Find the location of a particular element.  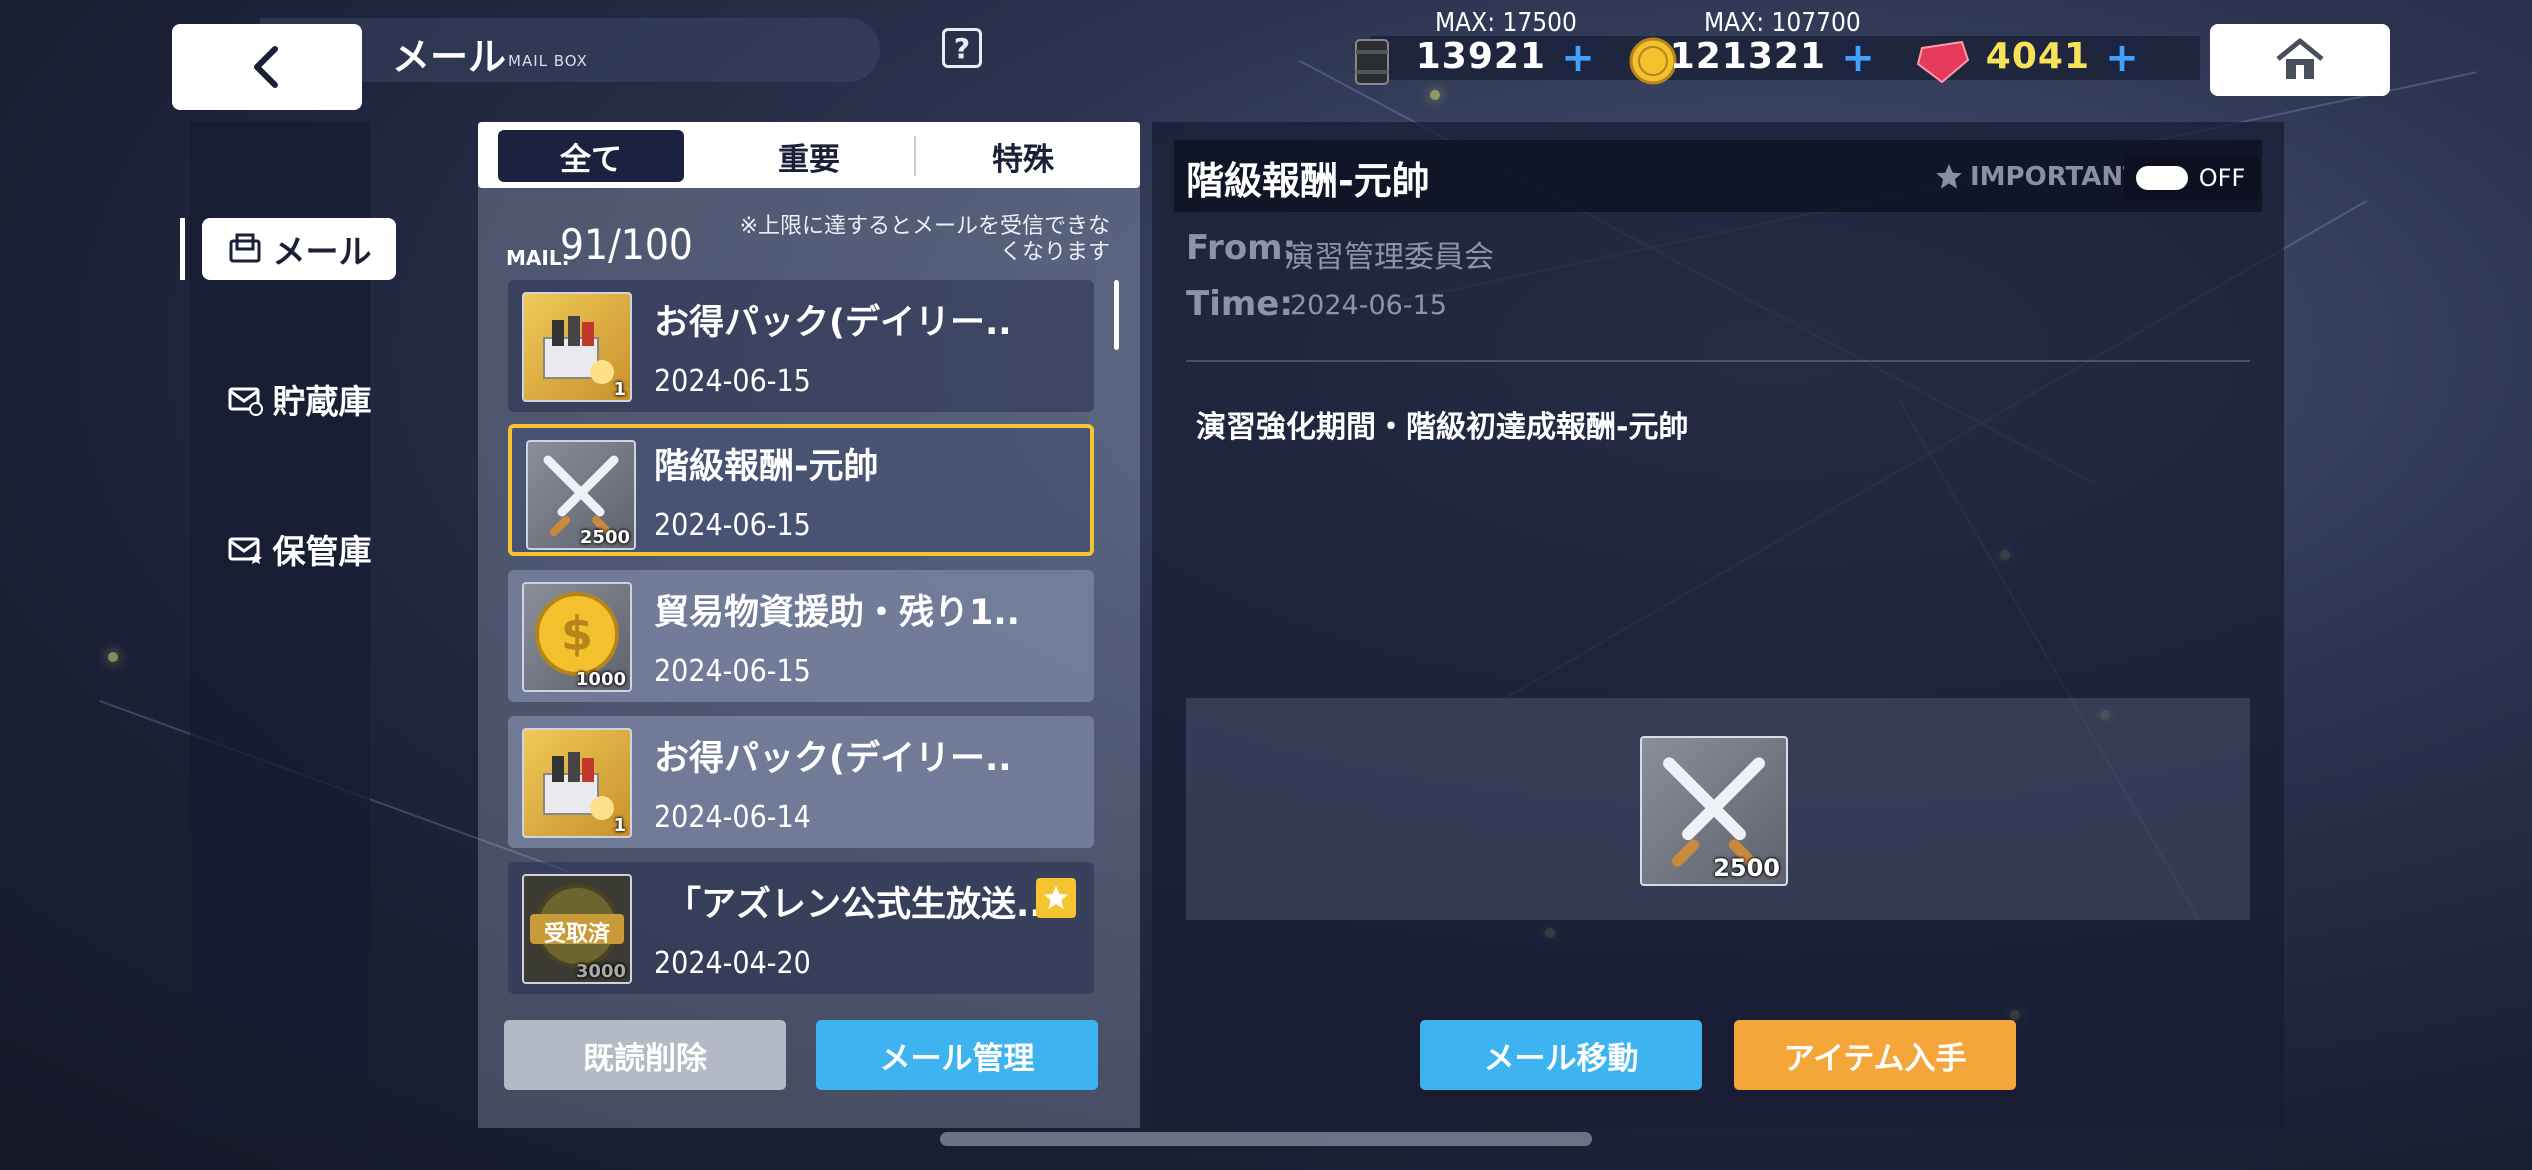

page-subtitle: MAIL BOX is located at coordinates (548, 61).